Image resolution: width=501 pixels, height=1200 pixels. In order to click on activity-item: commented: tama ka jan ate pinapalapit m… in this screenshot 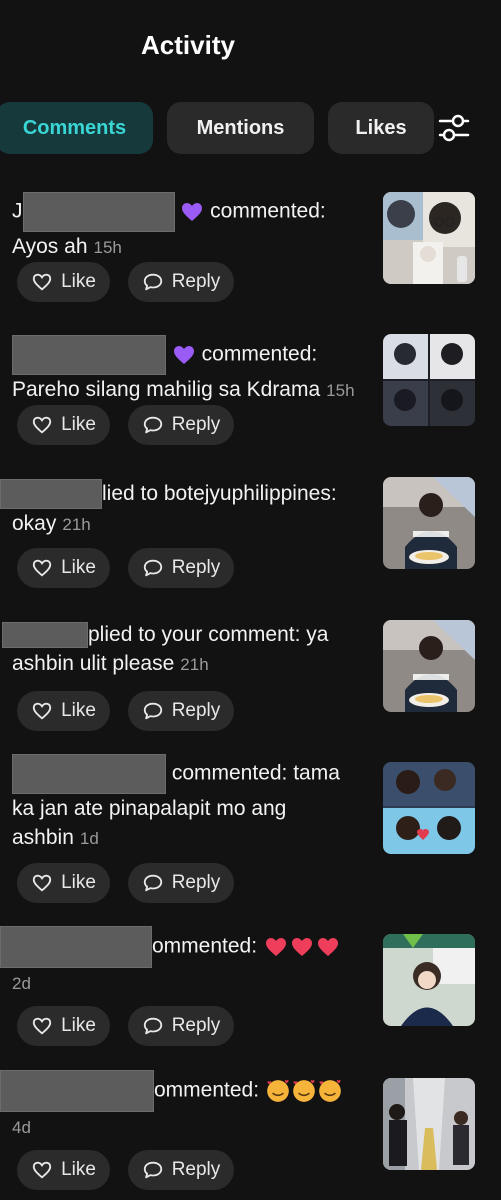, I will do `click(250, 832)`.